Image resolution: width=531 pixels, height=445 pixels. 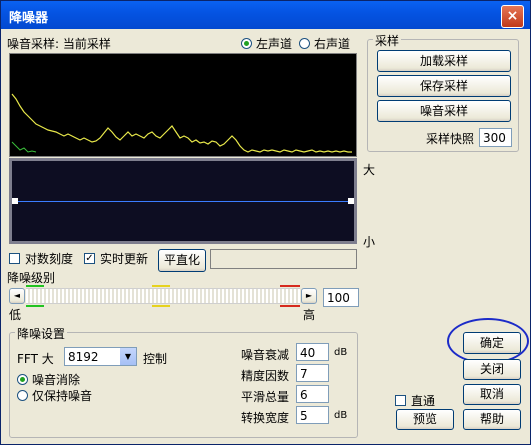 I want to click on spectrum-graph, so click(x=181, y=123).